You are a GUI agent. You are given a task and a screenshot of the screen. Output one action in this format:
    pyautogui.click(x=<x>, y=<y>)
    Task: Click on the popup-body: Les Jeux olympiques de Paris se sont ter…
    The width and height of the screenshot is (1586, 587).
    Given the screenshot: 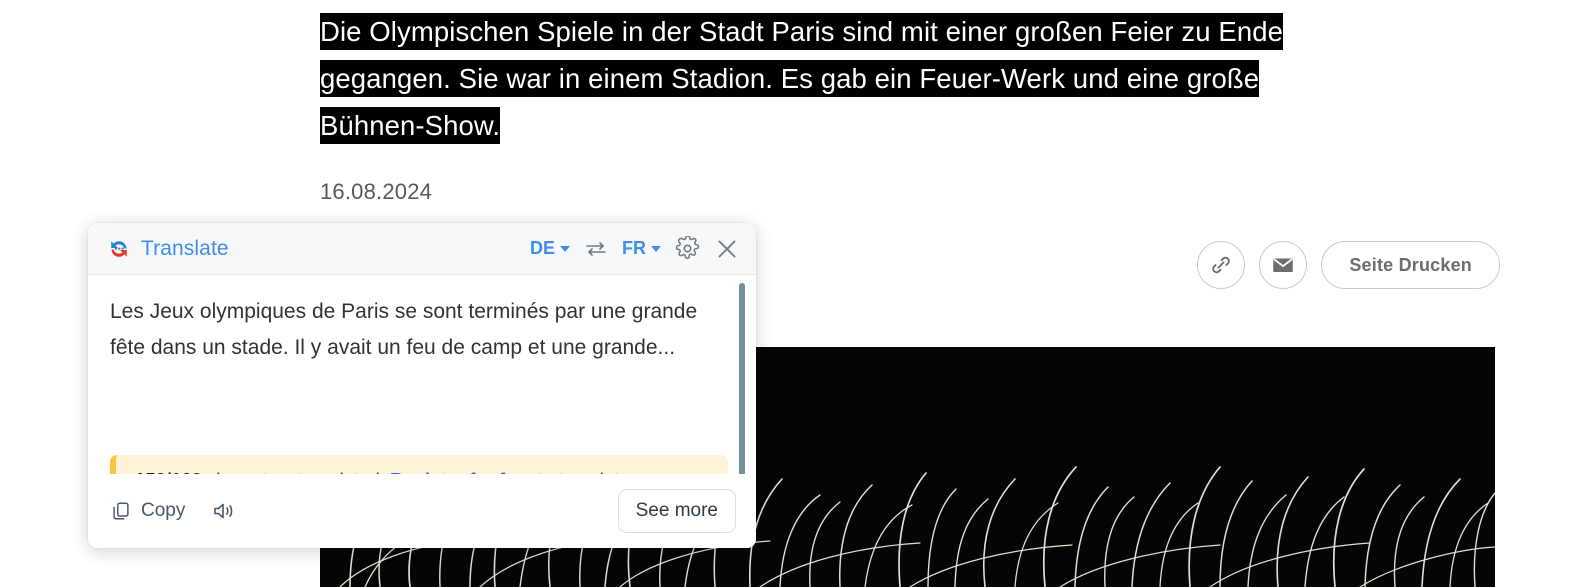 What is the action you would take?
    pyautogui.click(x=422, y=374)
    